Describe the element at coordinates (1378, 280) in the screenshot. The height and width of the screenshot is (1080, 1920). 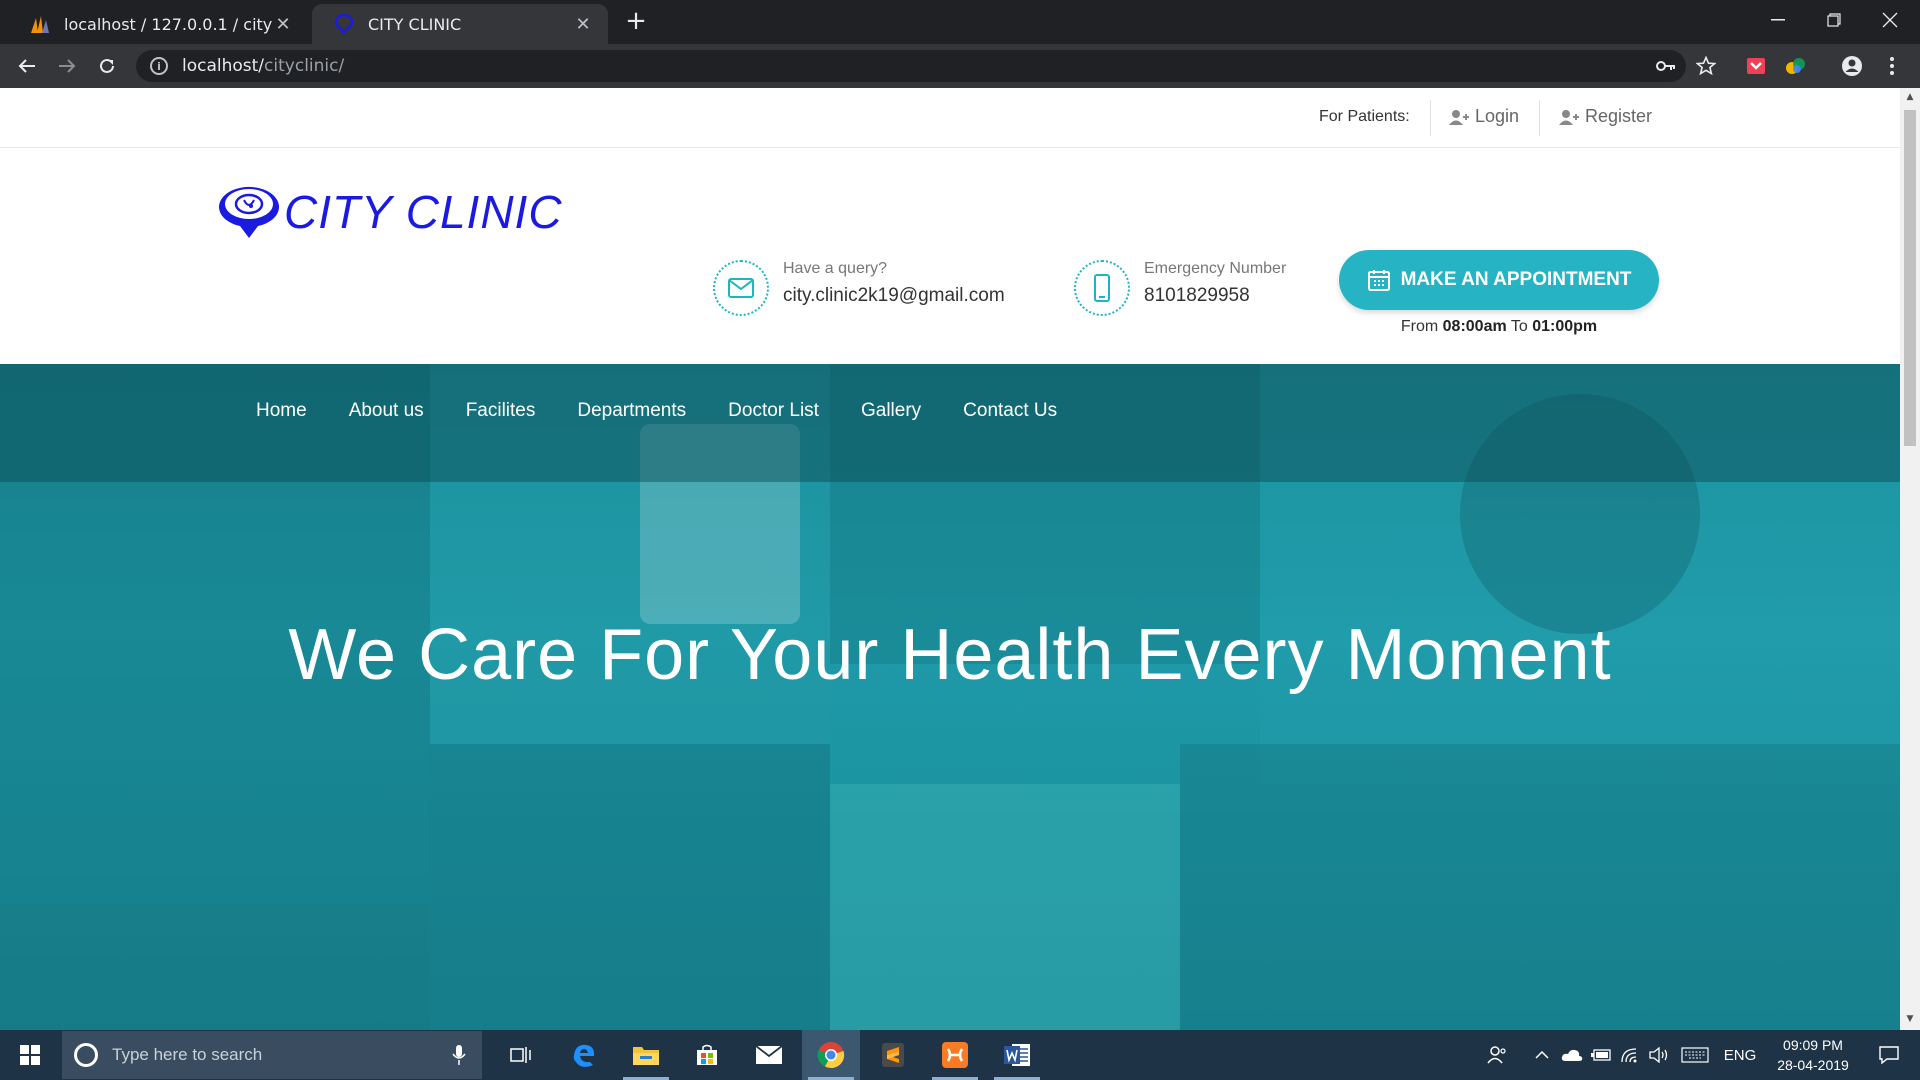
I see `calendar-icon` at that location.